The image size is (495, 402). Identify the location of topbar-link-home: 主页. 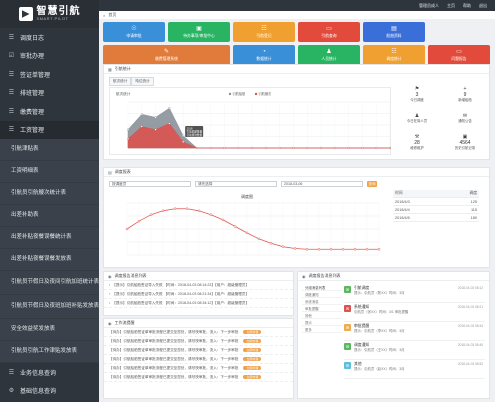
(451, 6).